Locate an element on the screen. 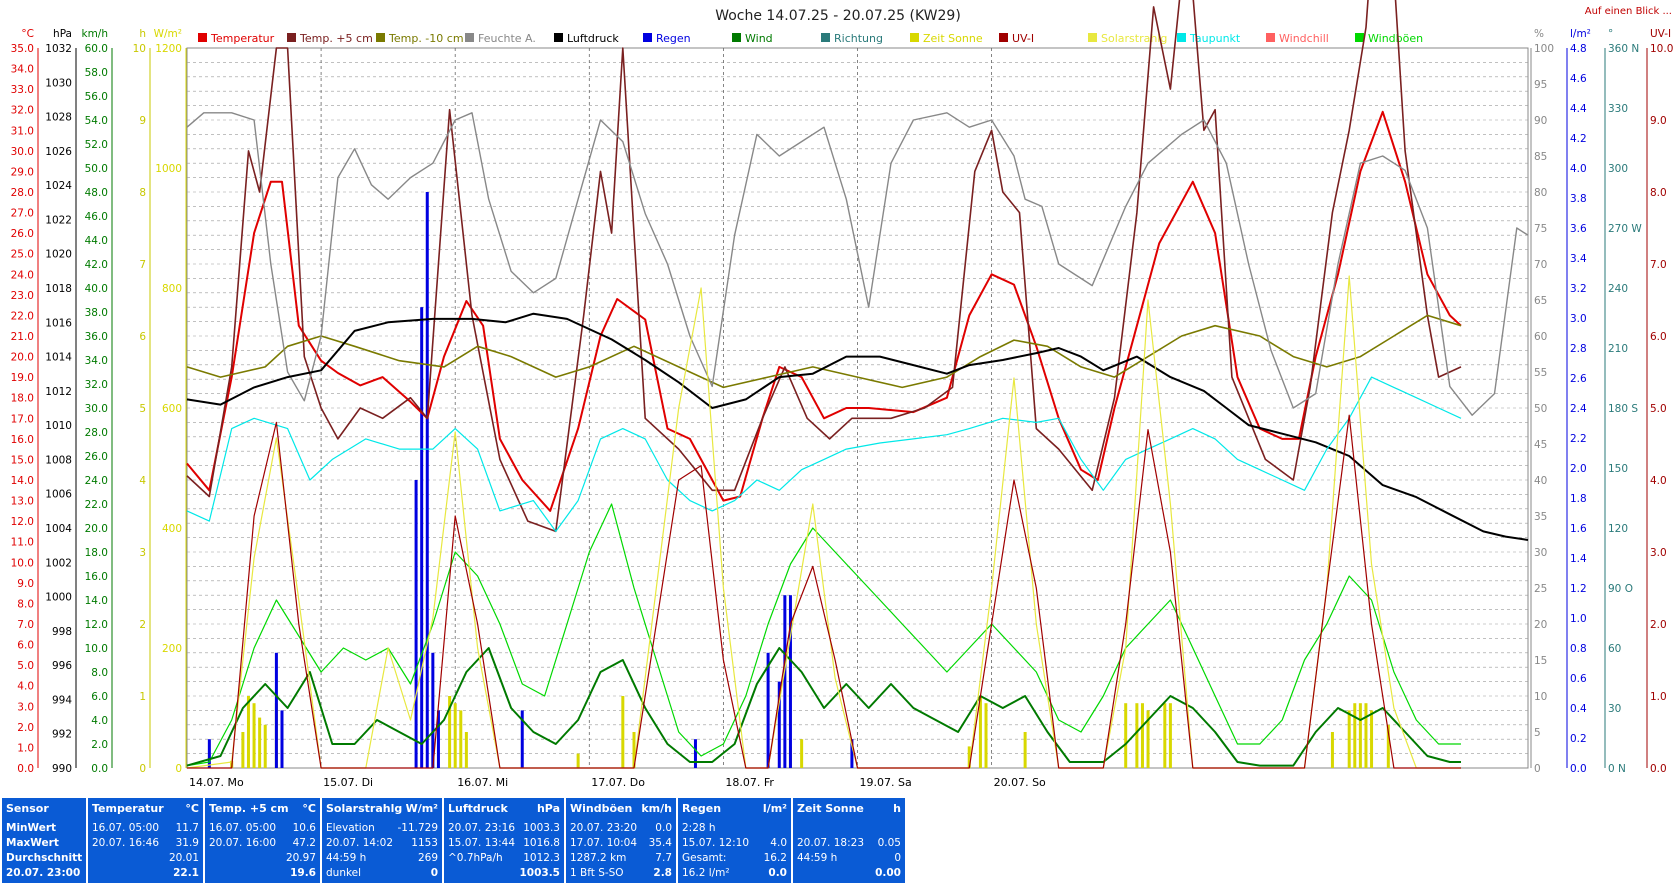 This screenshot has height=883, width=1677. stats-unit: km/h is located at coordinates (656, 808).